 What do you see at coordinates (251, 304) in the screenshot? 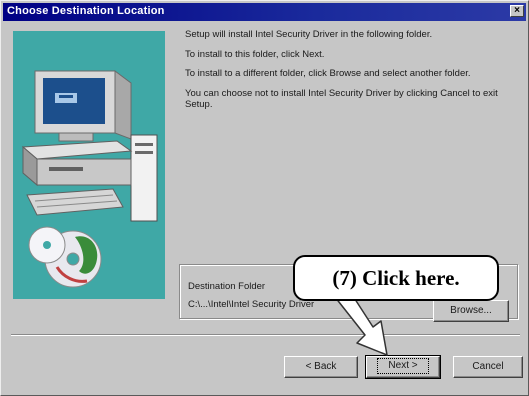
I see `destination-folder-path: C:\...\Intel\Intel Security Driver` at bounding box center [251, 304].